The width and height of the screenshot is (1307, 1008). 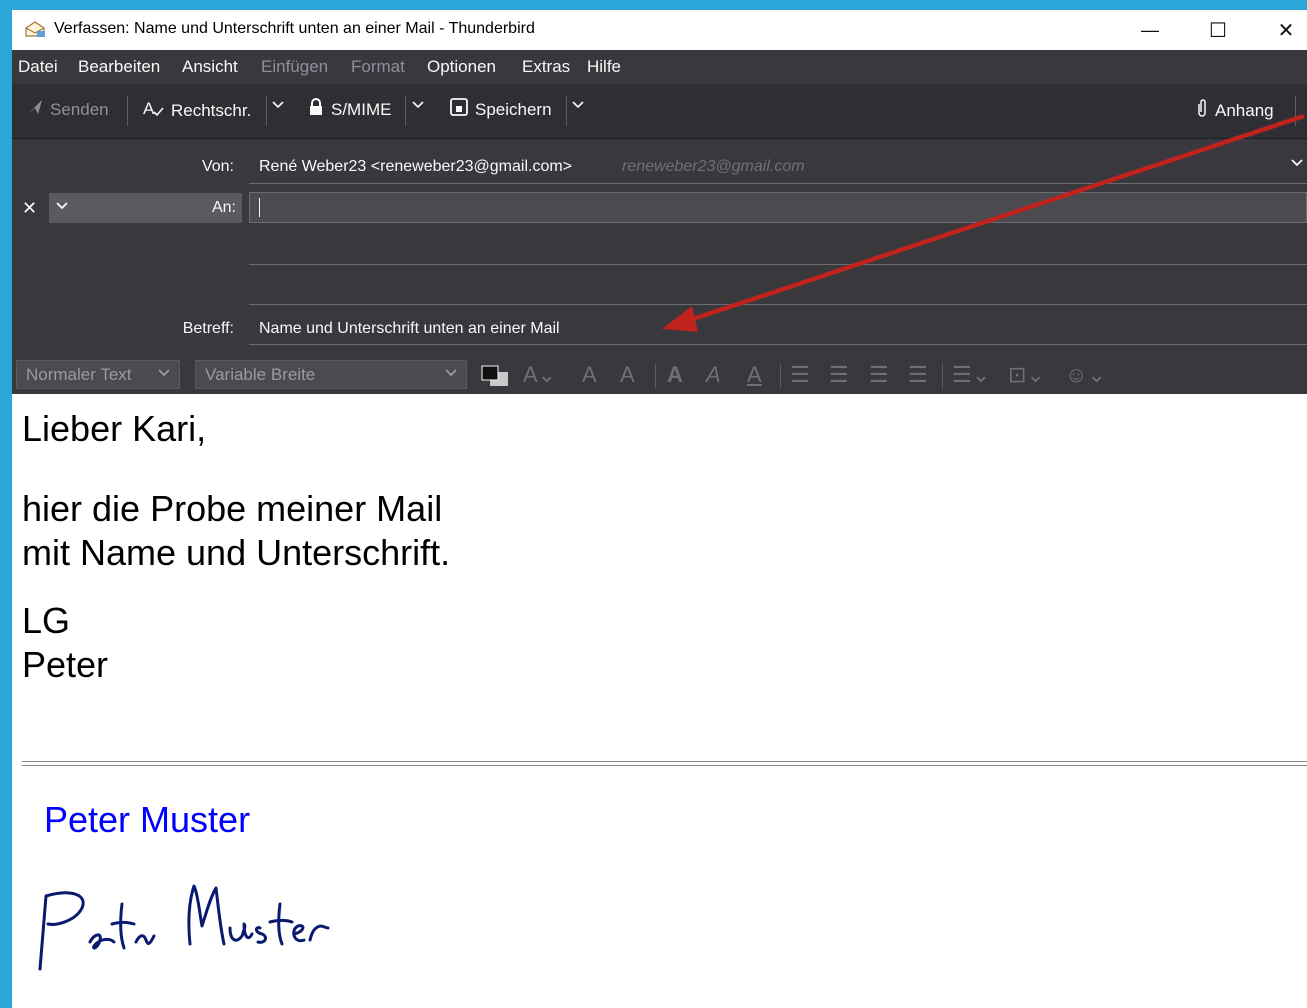 I want to click on close-window-button: ✕, so click(x=1282, y=30).